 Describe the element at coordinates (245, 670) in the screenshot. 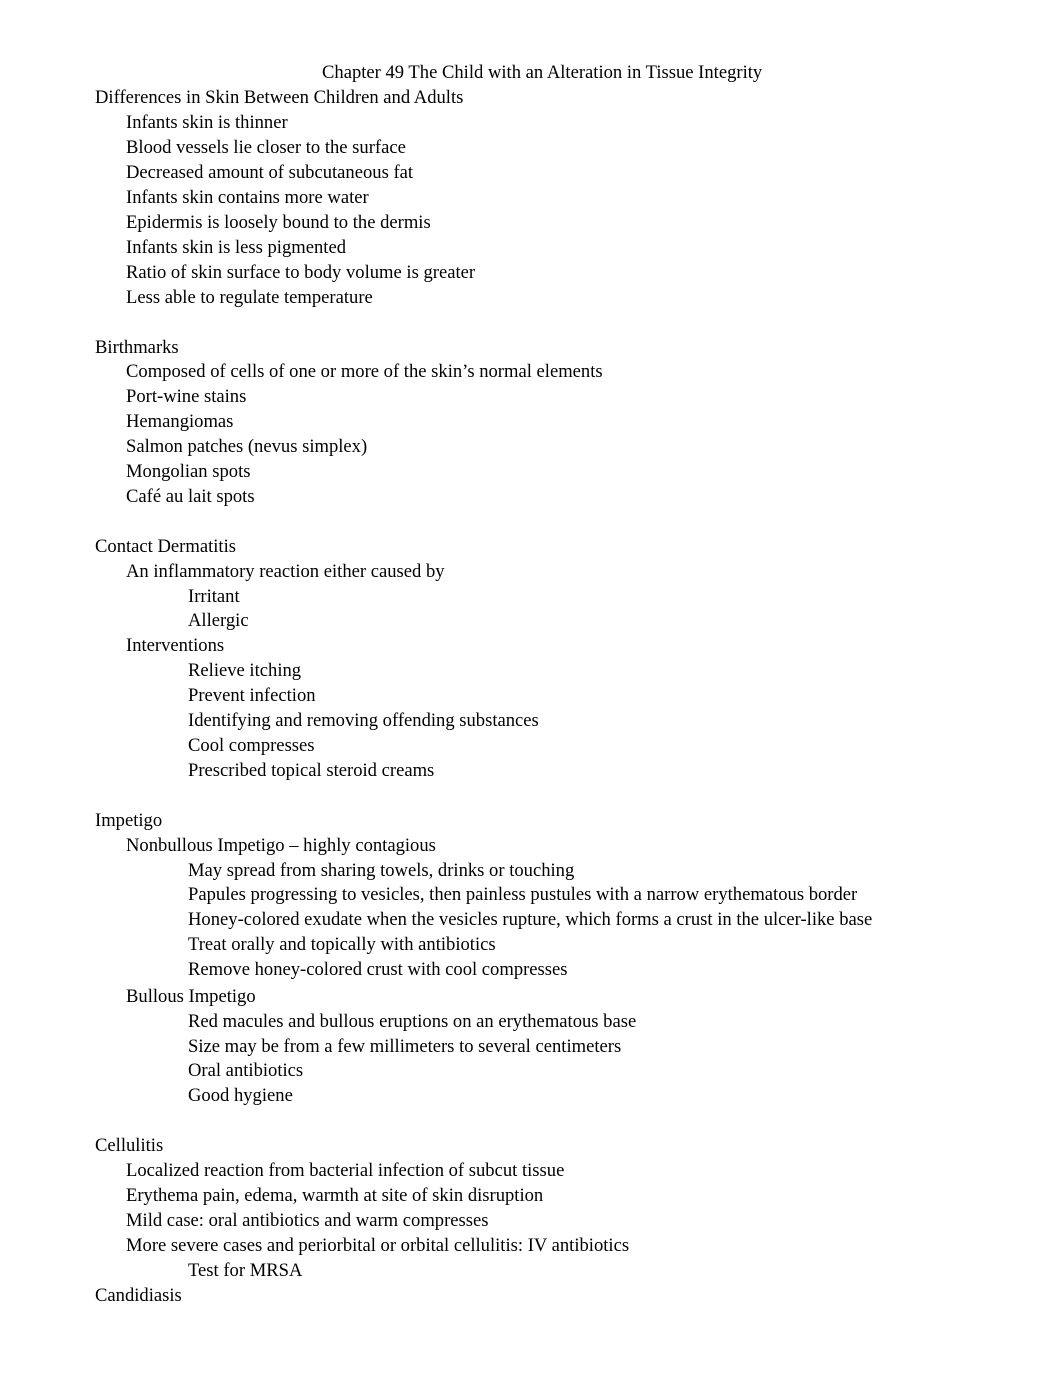

I see `sub-list-item: Relieve itching` at that location.